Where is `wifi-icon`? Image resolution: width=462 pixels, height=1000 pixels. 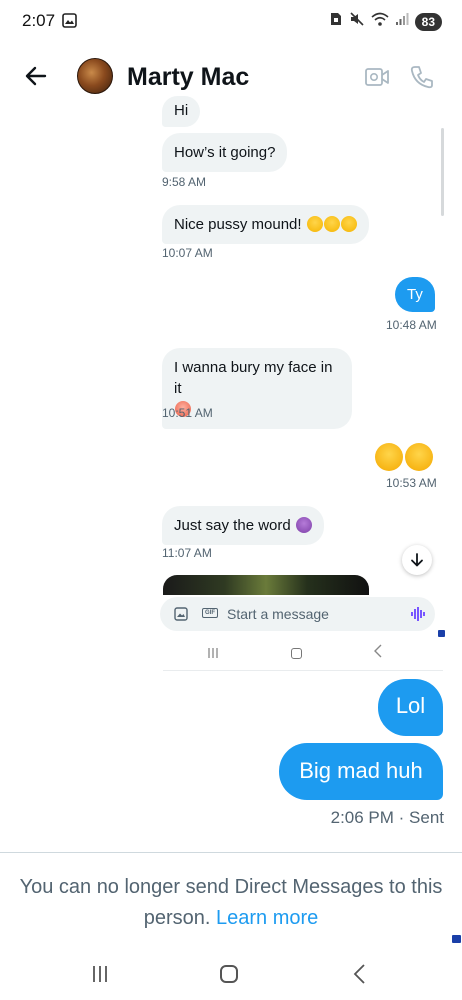 wifi-icon is located at coordinates (380, 22).